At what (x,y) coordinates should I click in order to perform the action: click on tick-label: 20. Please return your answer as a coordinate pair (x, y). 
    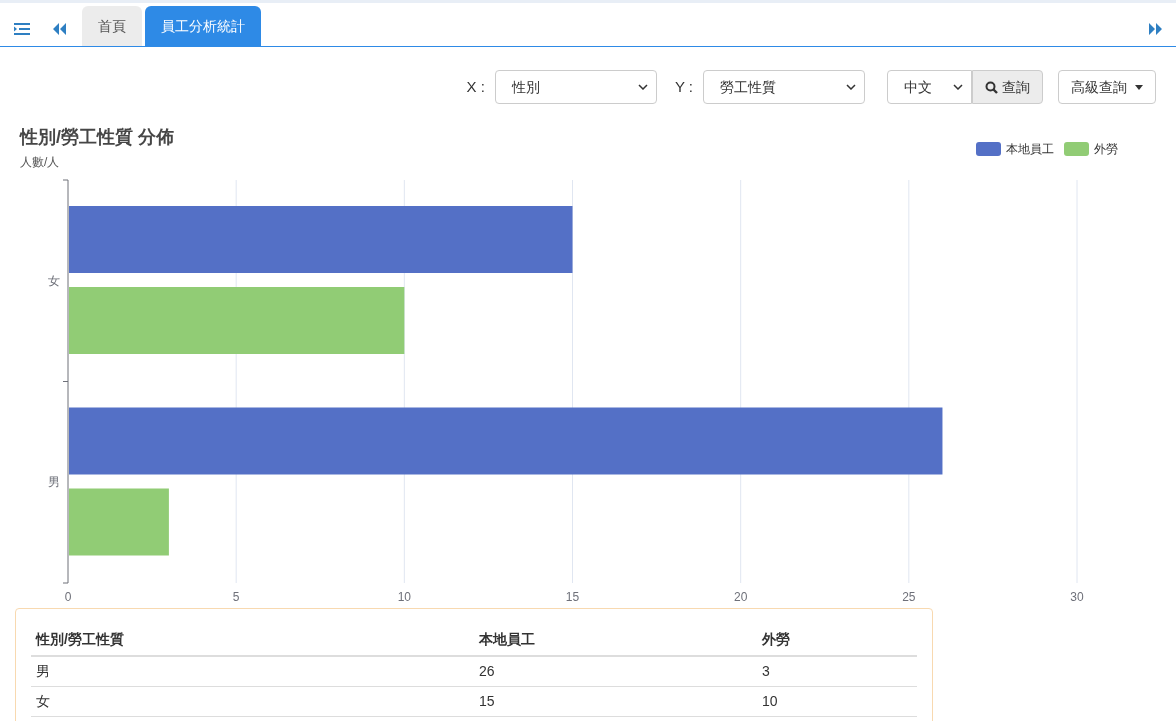
    Looking at the image, I should click on (741, 597).